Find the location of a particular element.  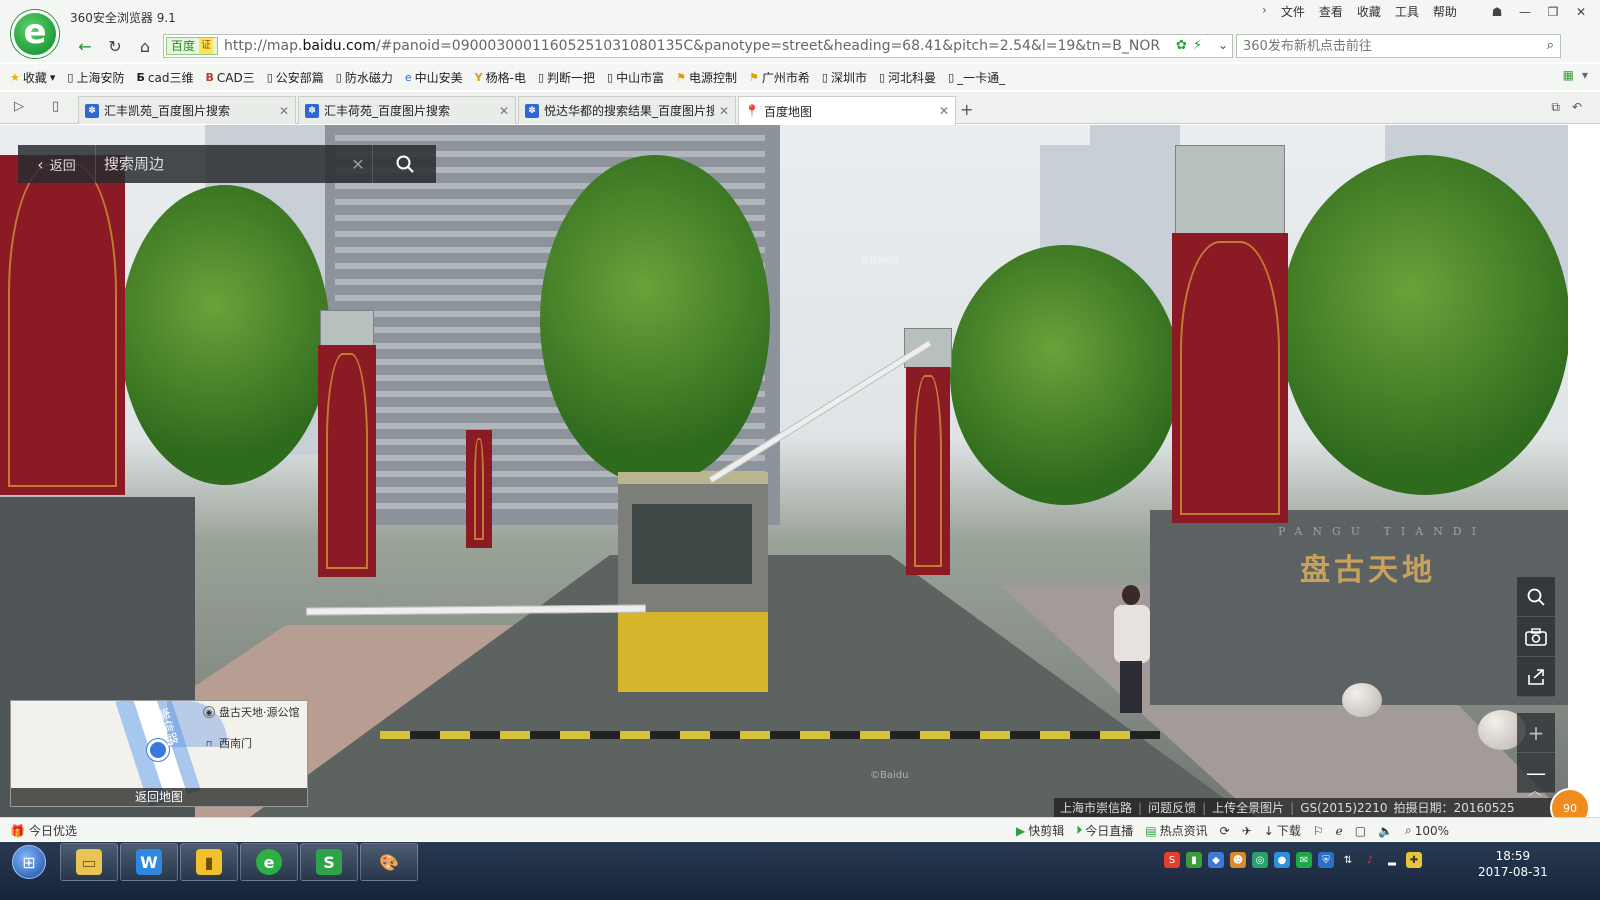

bookmark-item: ▯ 防水磁力 is located at coordinates (364, 77).